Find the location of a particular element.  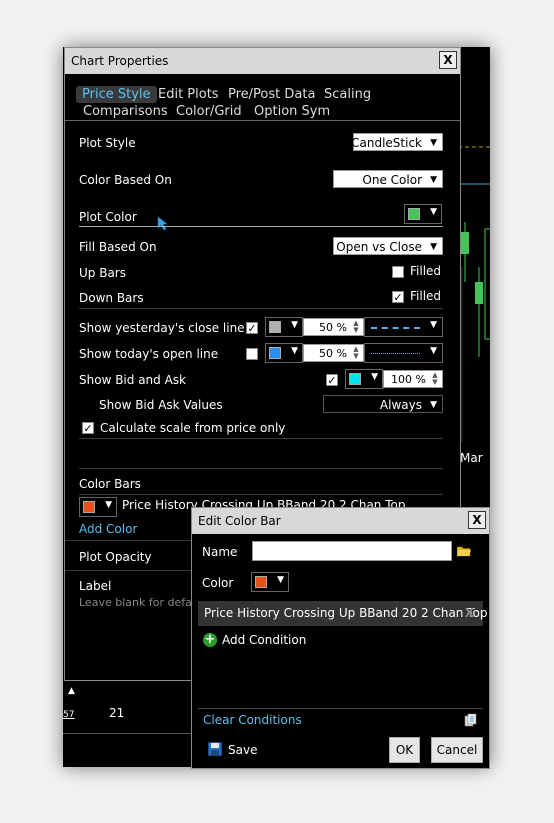

plot-style-value: CandleStick is located at coordinates (386, 143).